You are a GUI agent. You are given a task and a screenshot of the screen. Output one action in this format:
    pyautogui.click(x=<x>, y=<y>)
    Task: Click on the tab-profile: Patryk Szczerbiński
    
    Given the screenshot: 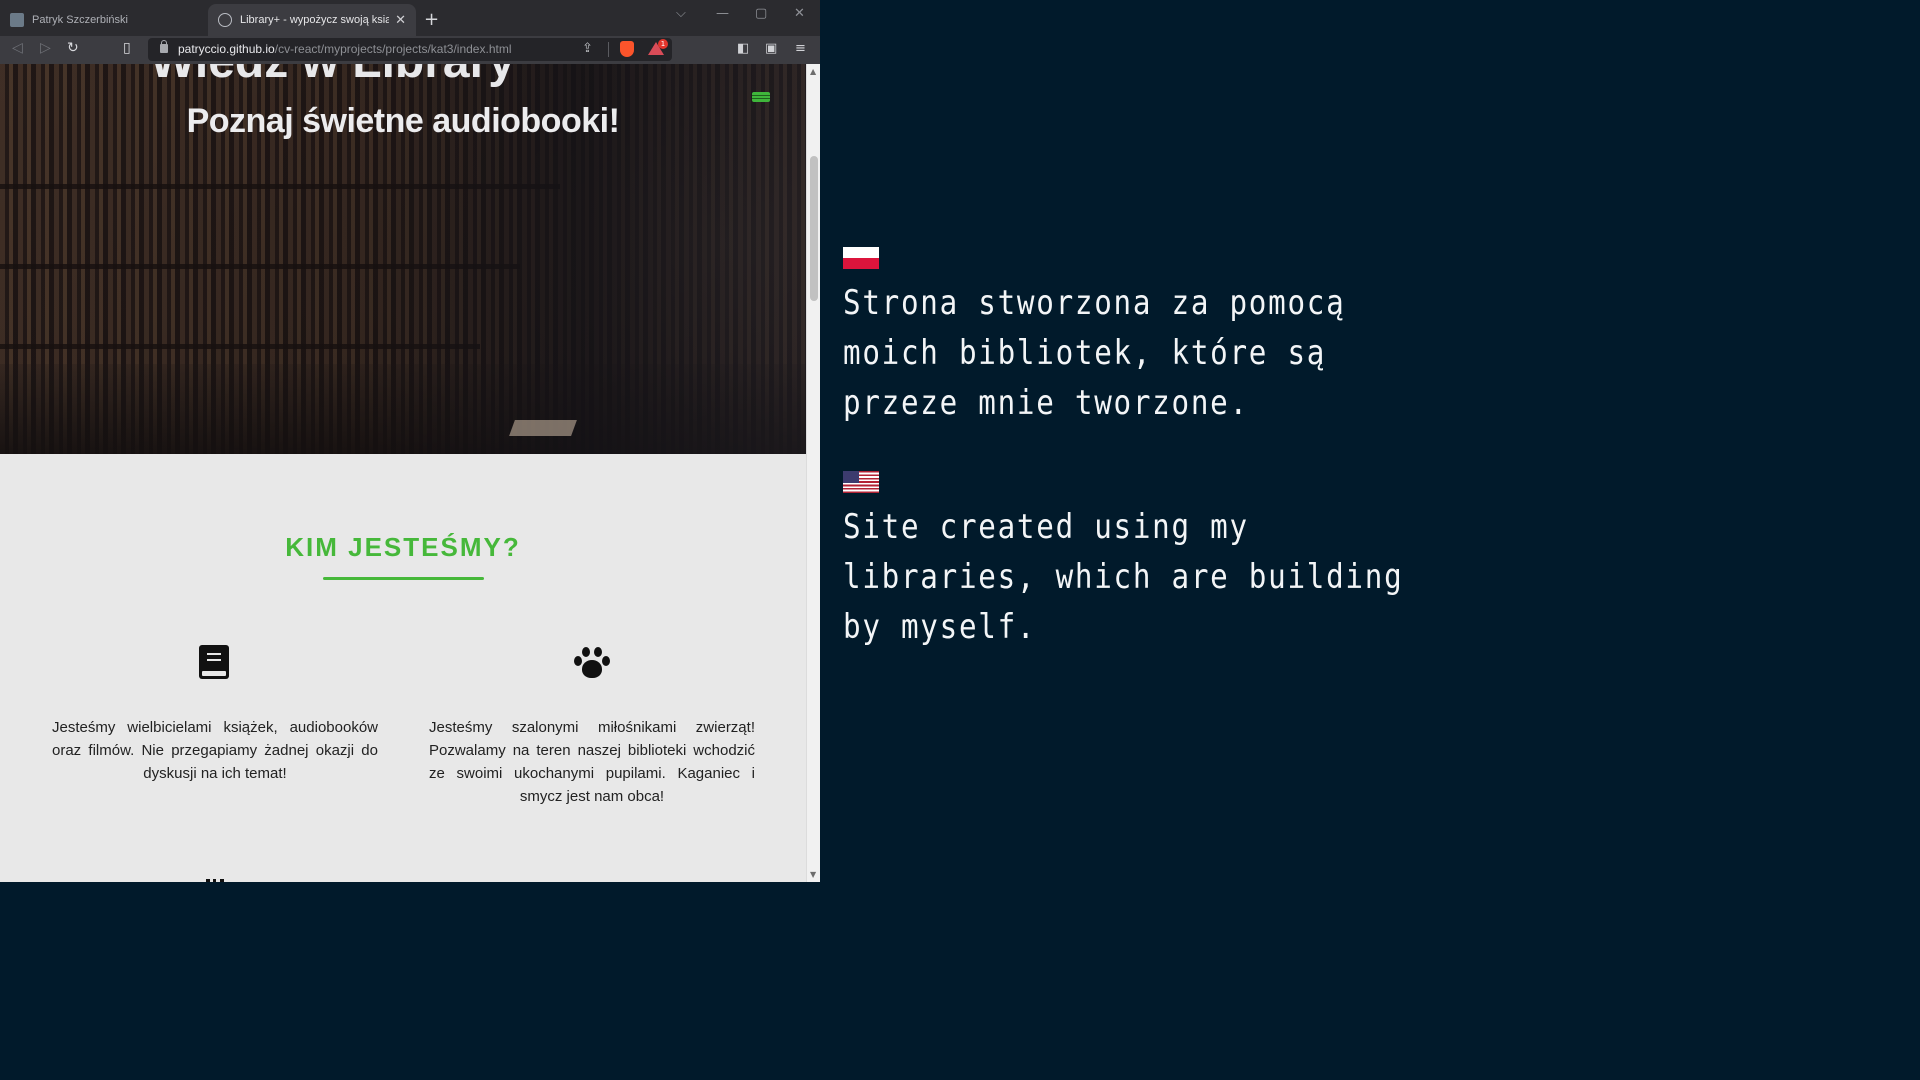 What is the action you would take?
    pyautogui.click(x=103, y=20)
    